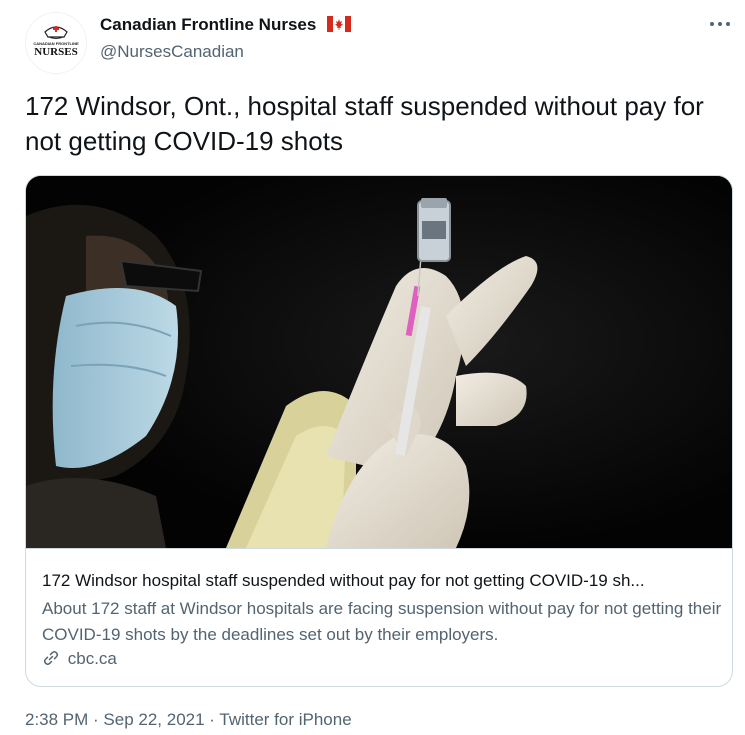 The height and width of the screenshot is (735, 745). I want to click on tweet-time: 2:38 PM, so click(56, 719).